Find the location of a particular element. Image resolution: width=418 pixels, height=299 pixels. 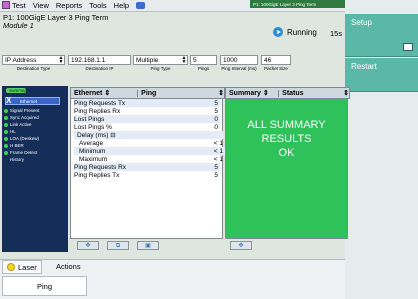

ping-interval-label: Ping Interval (ms) is located at coordinates (239, 68).